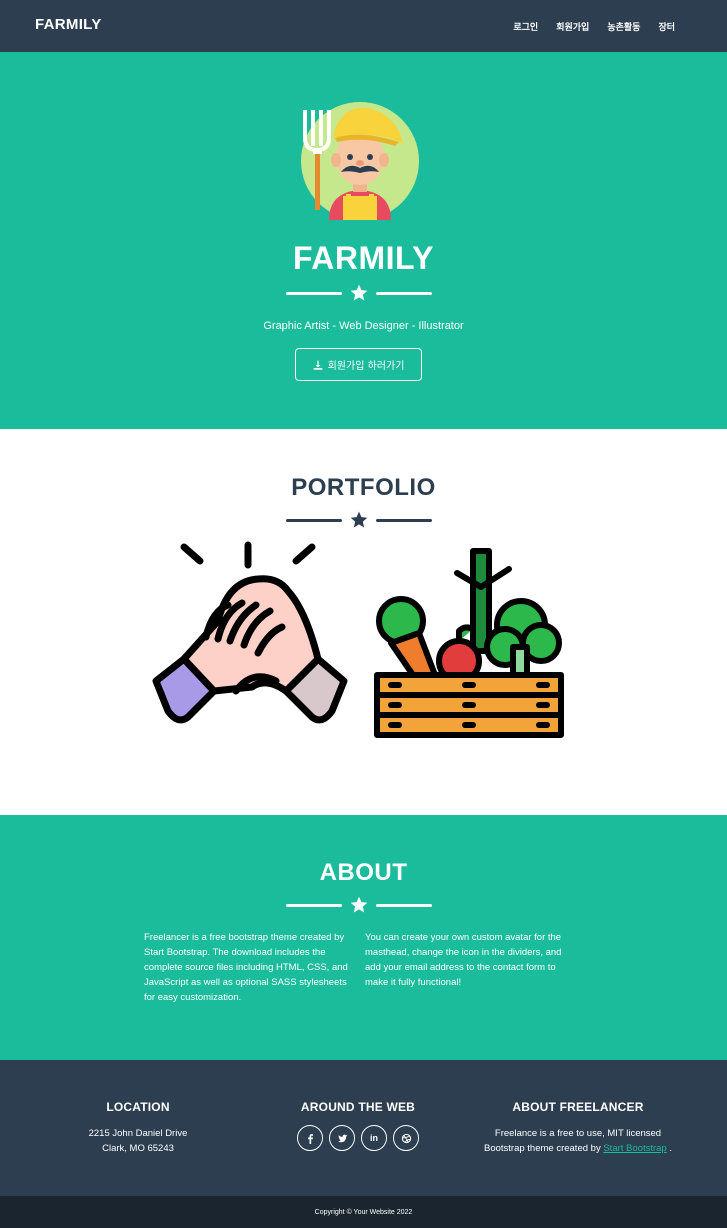 The image size is (727, 1228). I want to click on footer-about-line-2-suffix: ., so click(670, 1148).